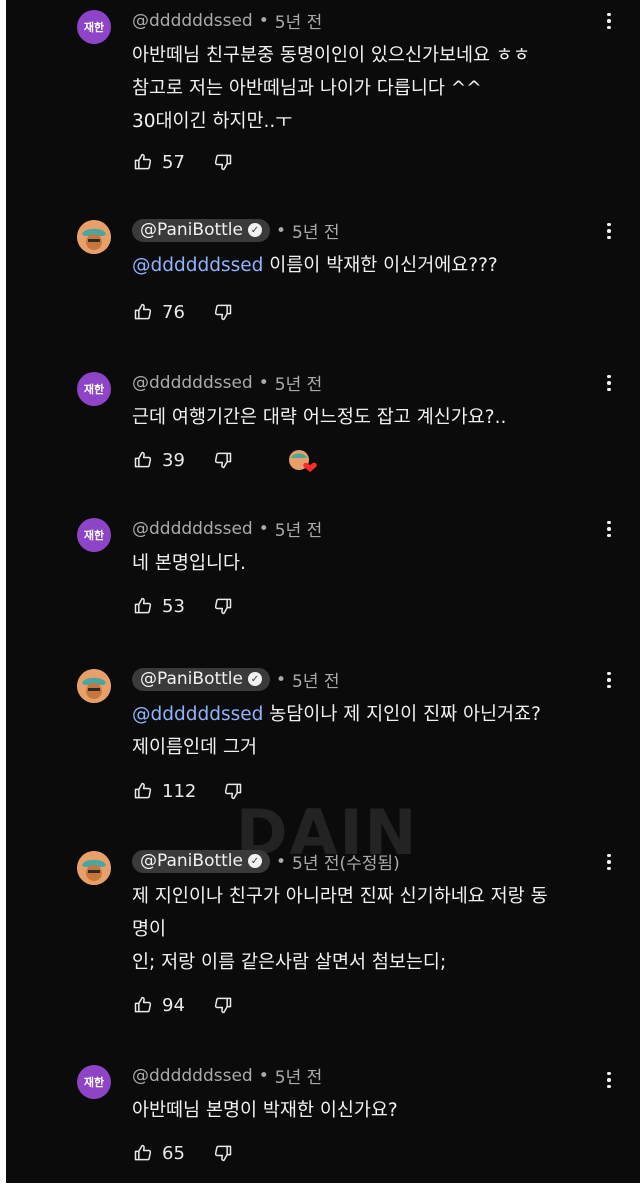 Image resolution: width=640 pixels, height=1189 pixels. I want to click on comment-text: @ddddddssed 이름이 박재한 이신거에요???, so click(367, 265).